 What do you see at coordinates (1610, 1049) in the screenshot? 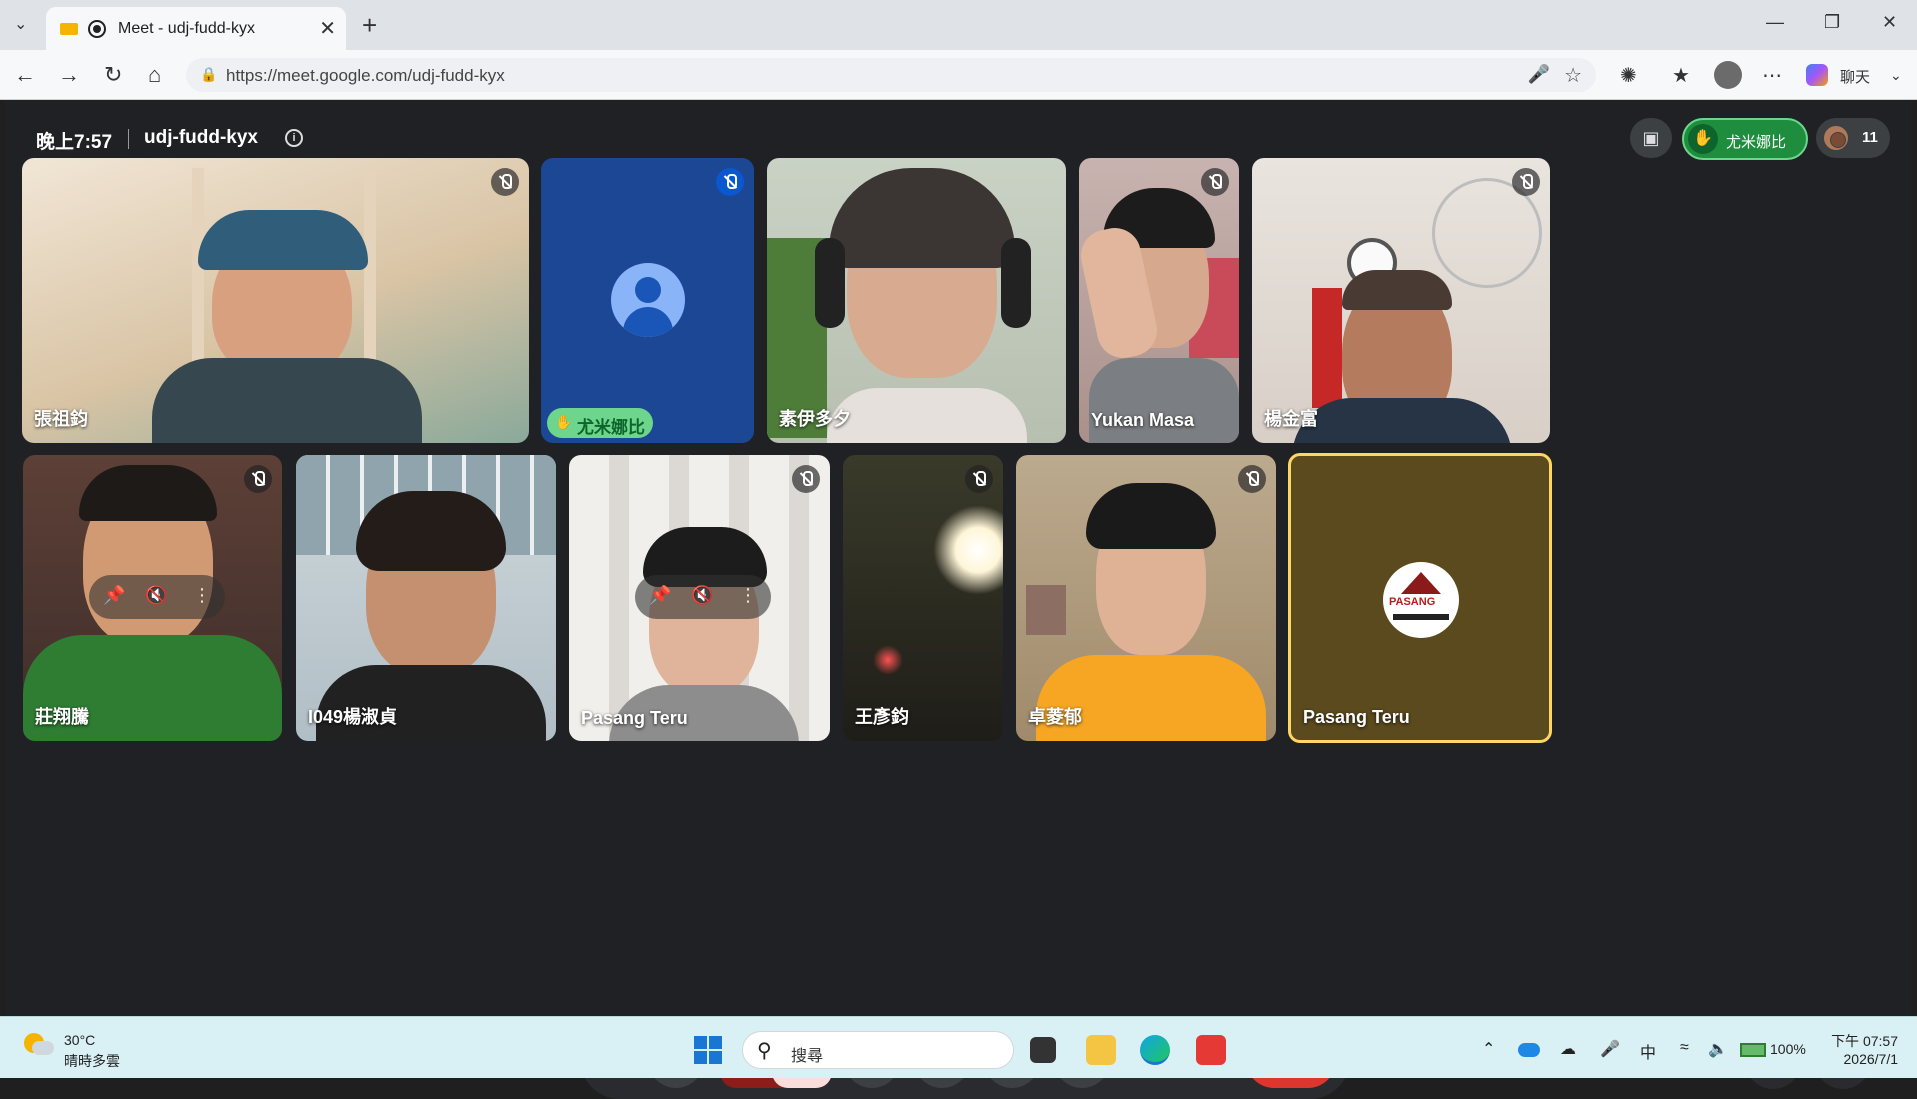
I see `microphone-icon: 🎤` at bounding box center [1610, 1049].